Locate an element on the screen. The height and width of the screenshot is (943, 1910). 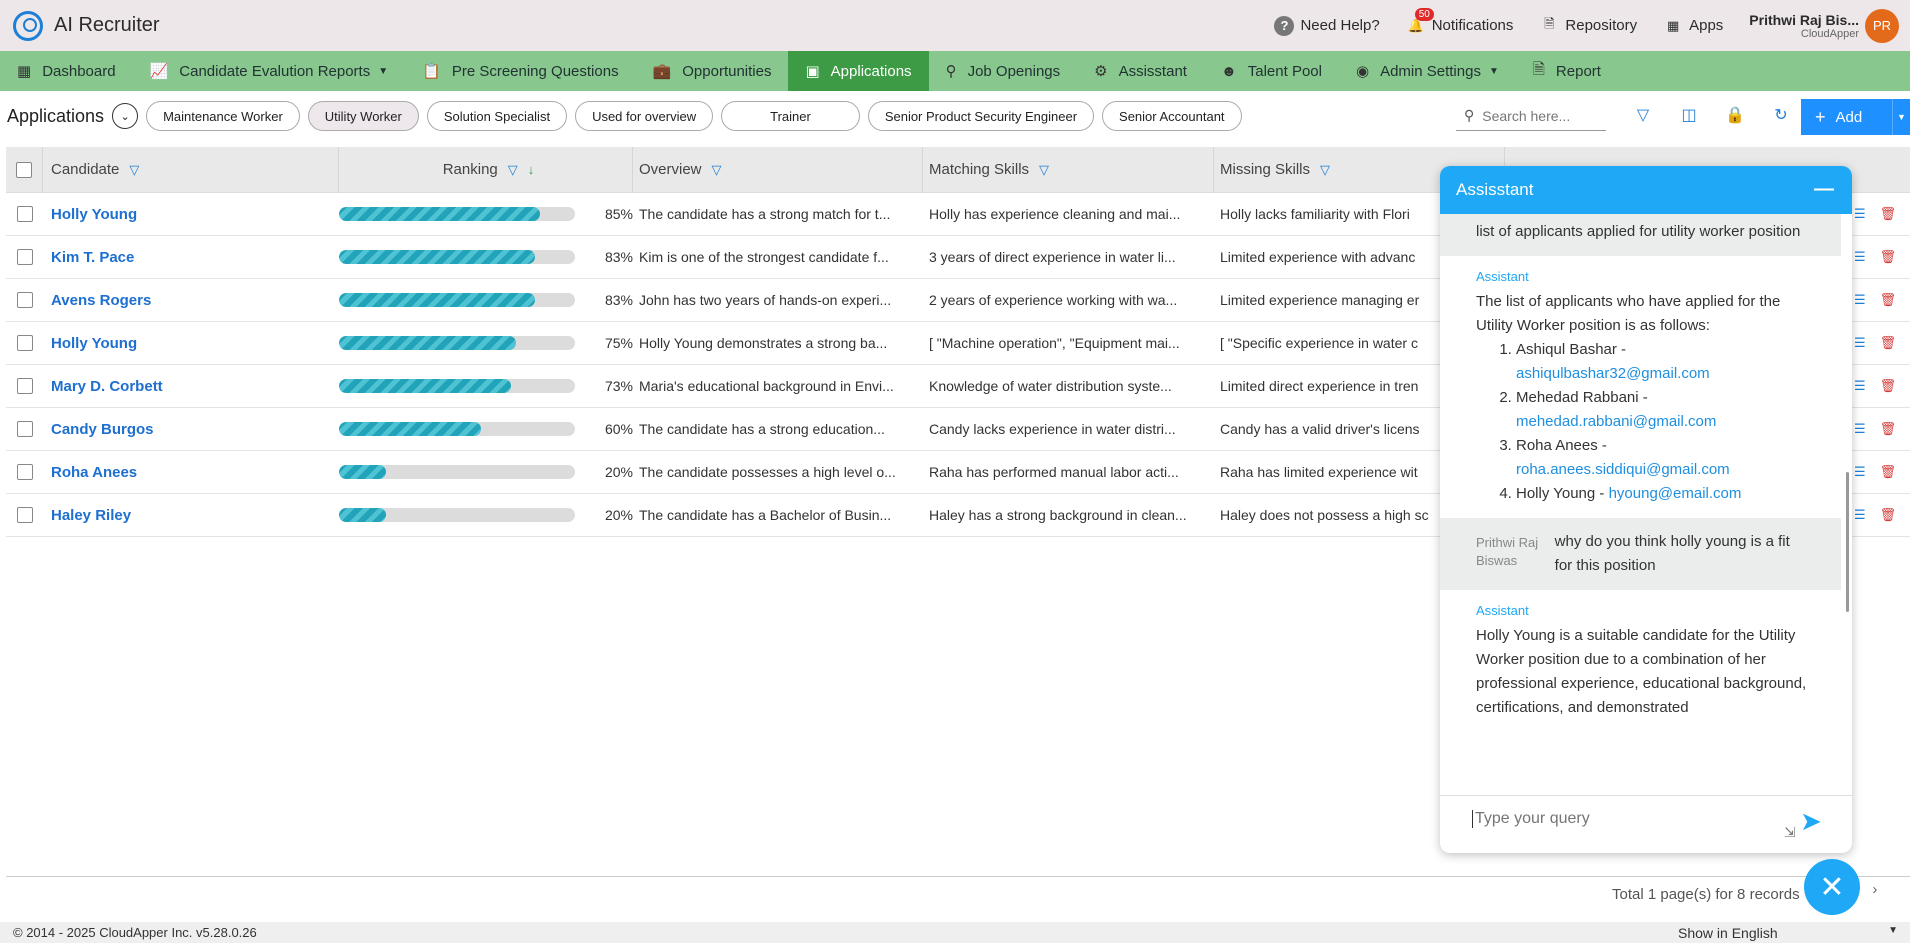
chip-senior-accountant: Senior Accountant is located at coordinates (1172, 116).